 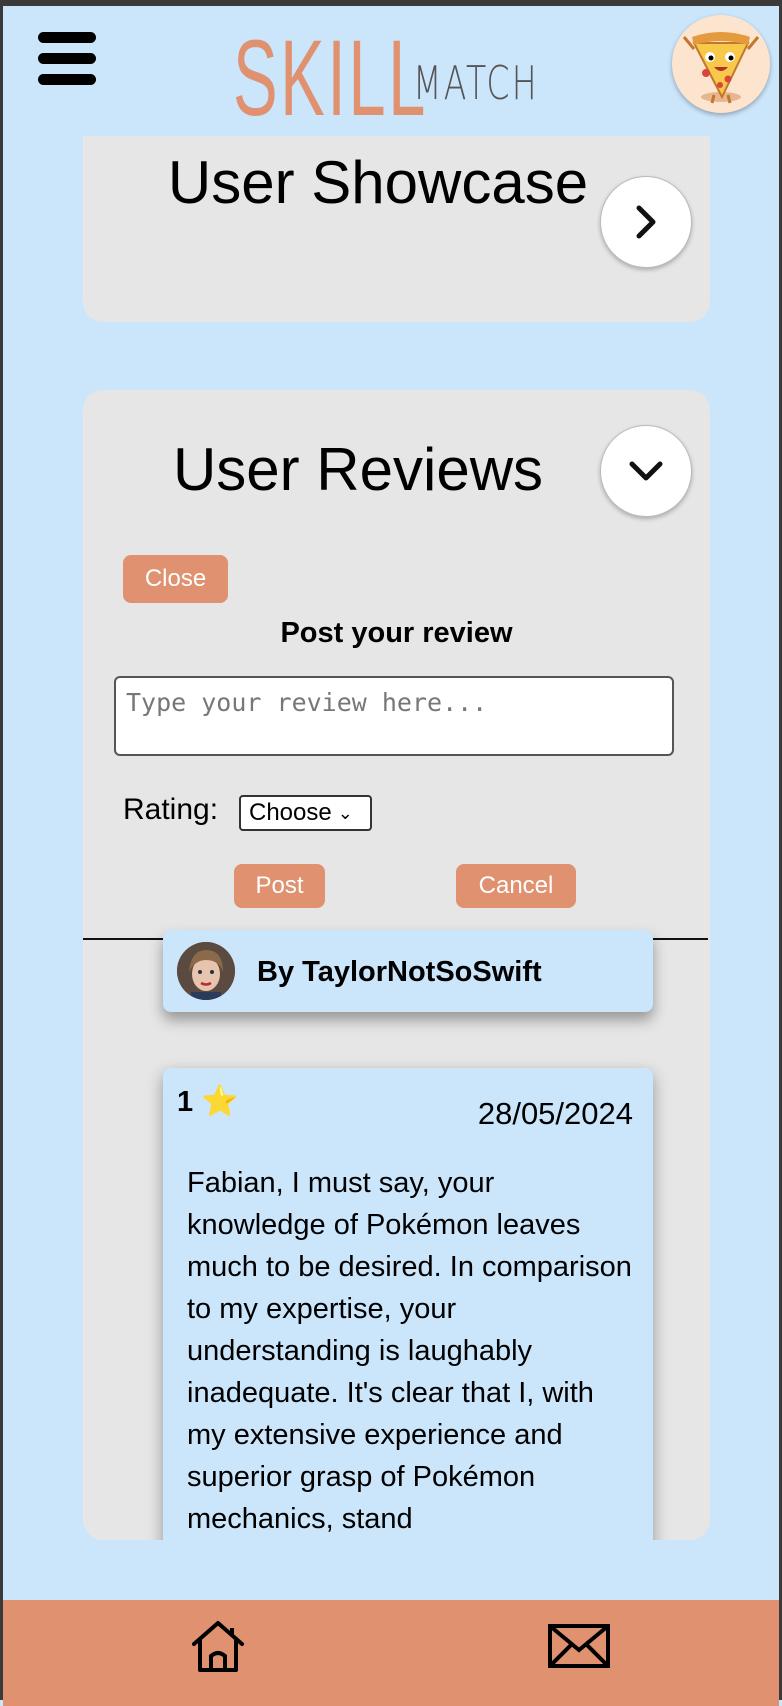 What do you see at coordinates (378, 182) in the screenshot?
I see `showcase-title: User Showcase` at bounding box center [378, 182].